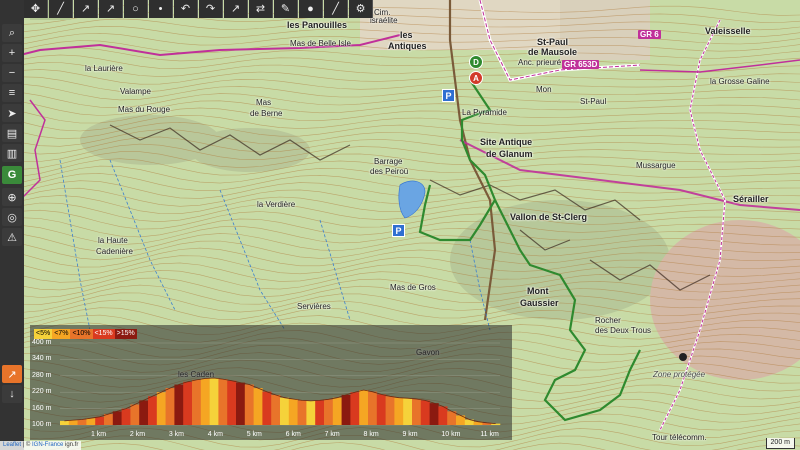 This screenshot has width=800, height=450. Describe the element at coordinates (176, 434) in the screenshot. I see `profile-x-label: 3 km` at that location.